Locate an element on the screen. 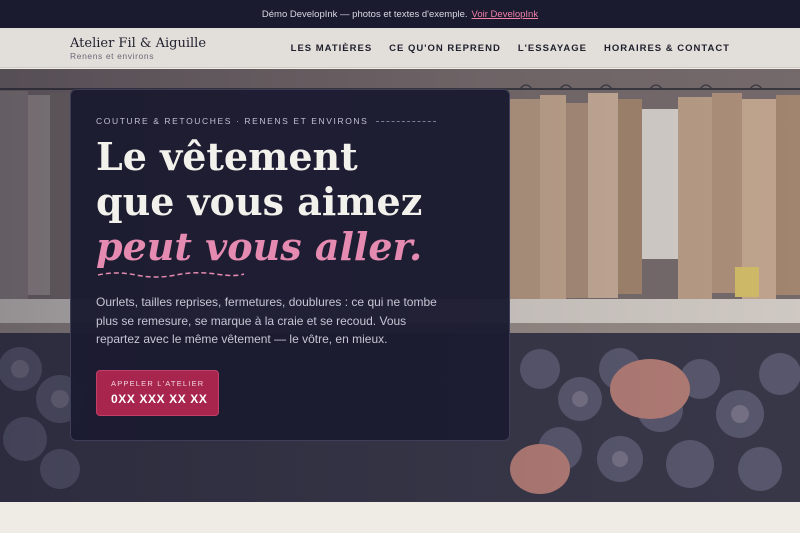 The height and width of the screenshot is (533, 800). call-atelier-button: APPELER L'ATELIER 0XX XXX XX XX is located at coordinates (157, 393).